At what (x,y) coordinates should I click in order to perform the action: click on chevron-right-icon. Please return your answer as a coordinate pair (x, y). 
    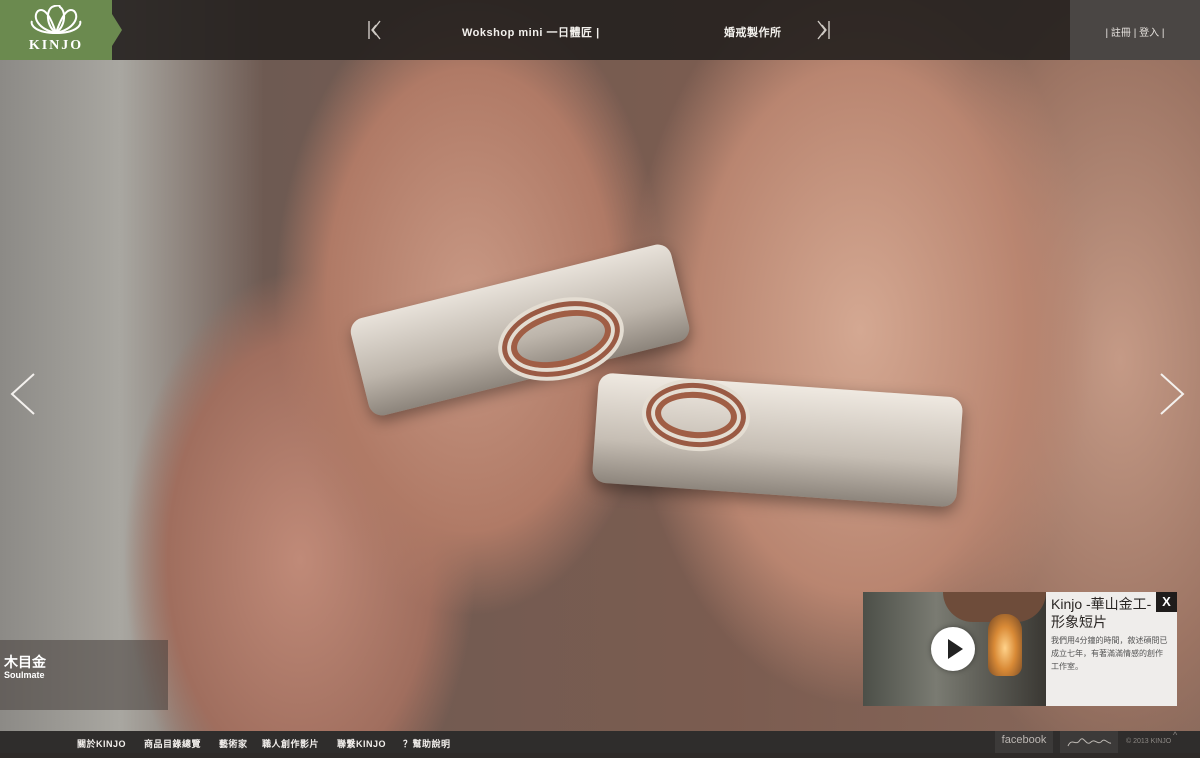
    Looking at the image, I should click on (1172, 394).